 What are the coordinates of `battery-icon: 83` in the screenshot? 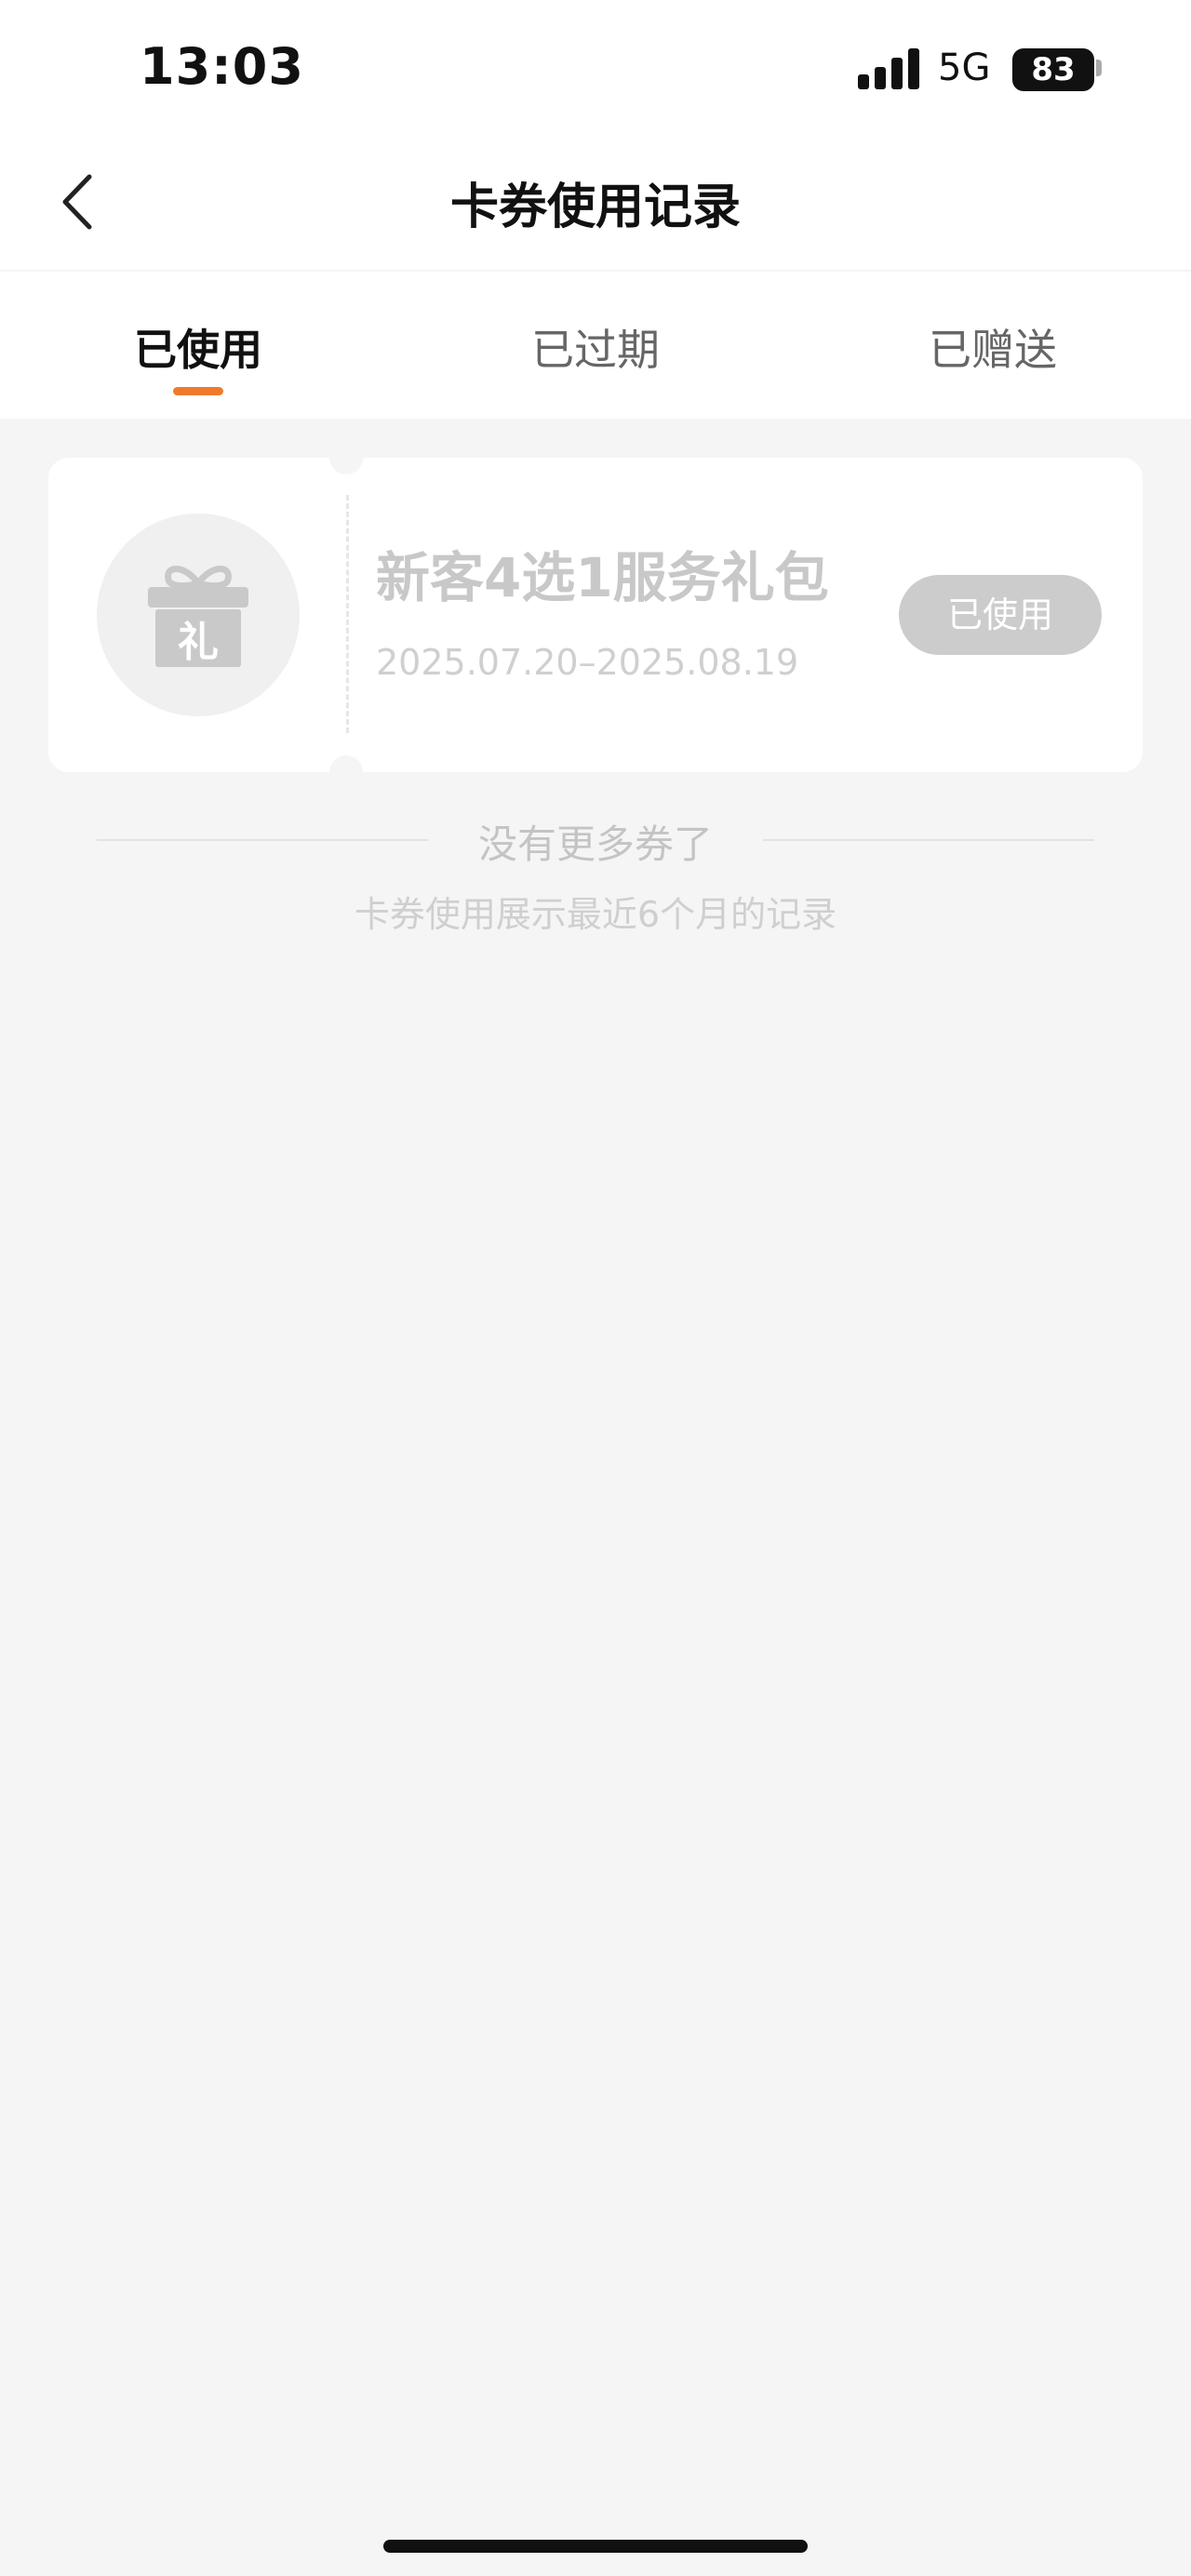 It's located at (1053, 69).